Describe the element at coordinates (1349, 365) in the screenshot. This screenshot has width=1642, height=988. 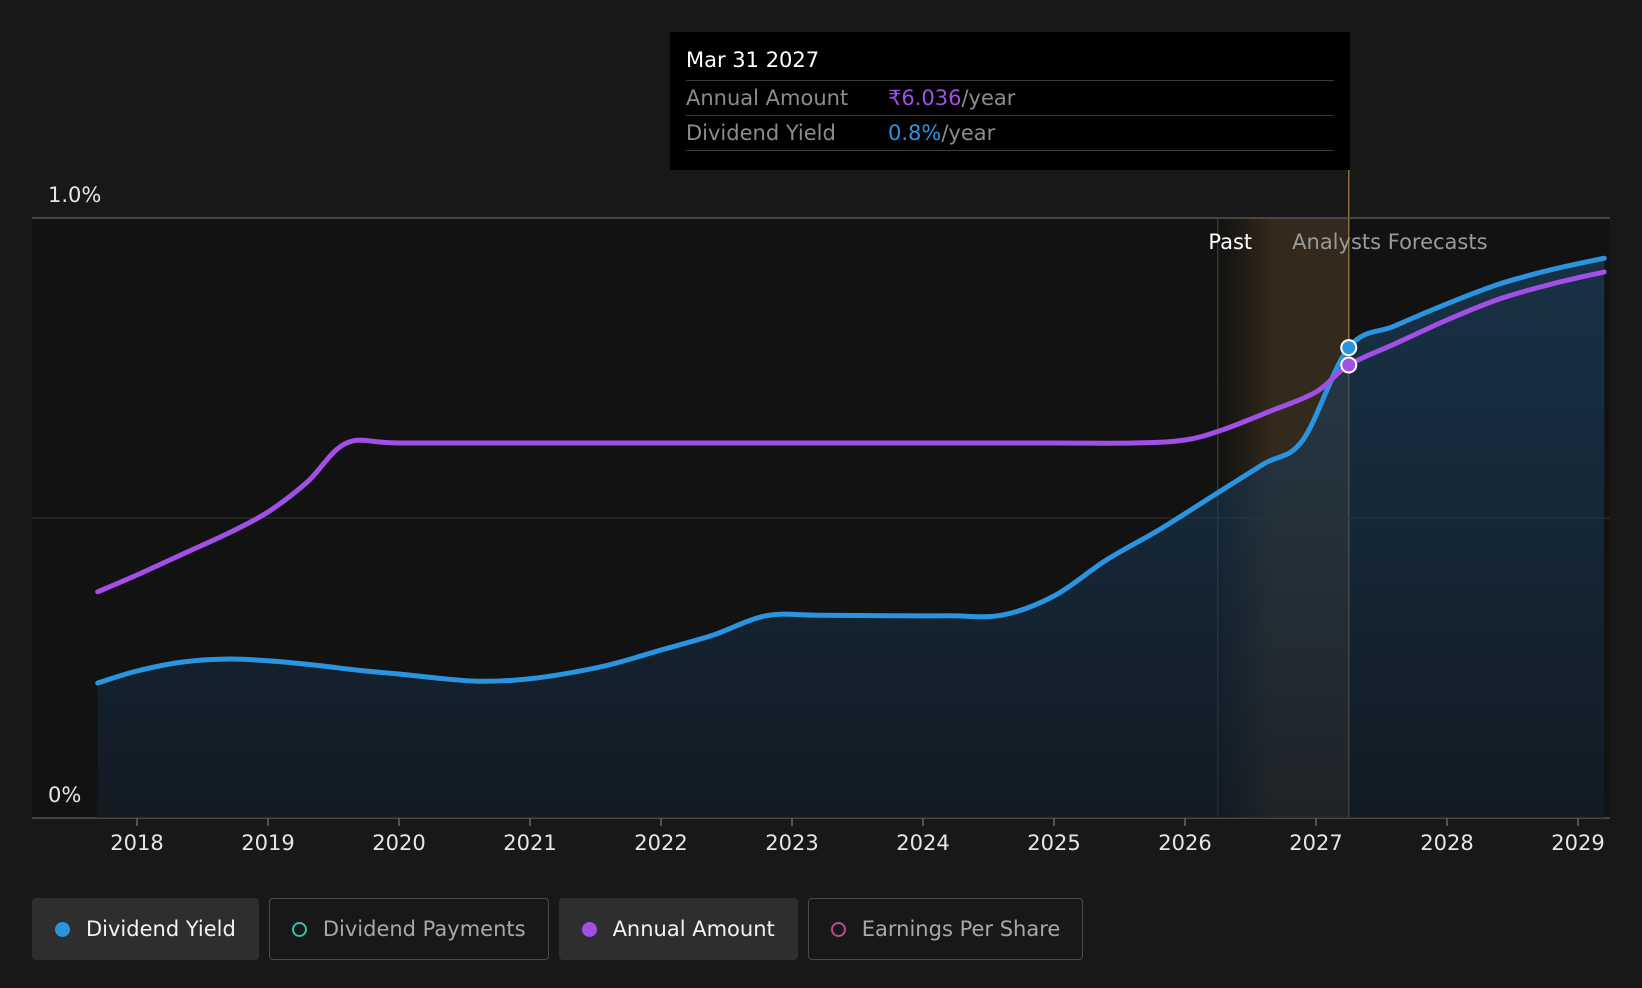
I see `marker-annual-amount` at that location.